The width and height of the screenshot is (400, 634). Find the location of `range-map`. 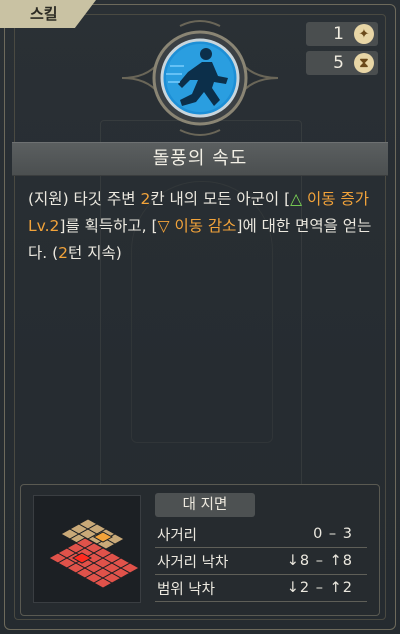

range-map is located at coordinates (87, 549).